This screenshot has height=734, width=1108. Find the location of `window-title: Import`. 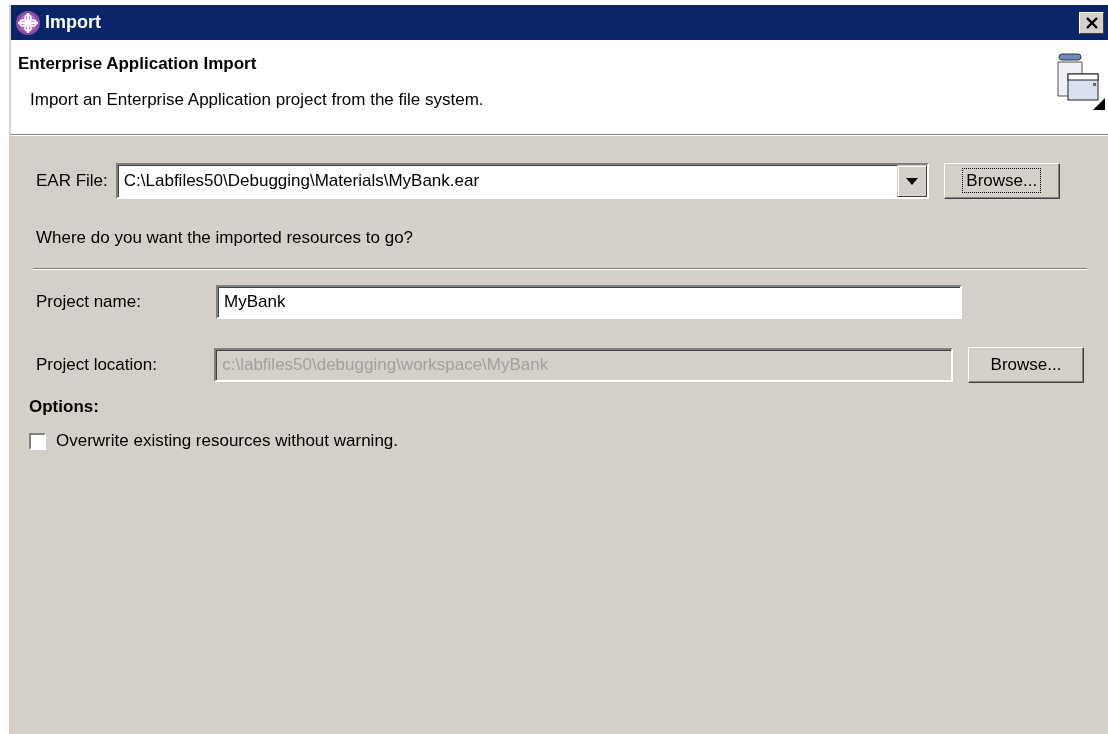

window-title: Import is located at coordinates (73, 22).